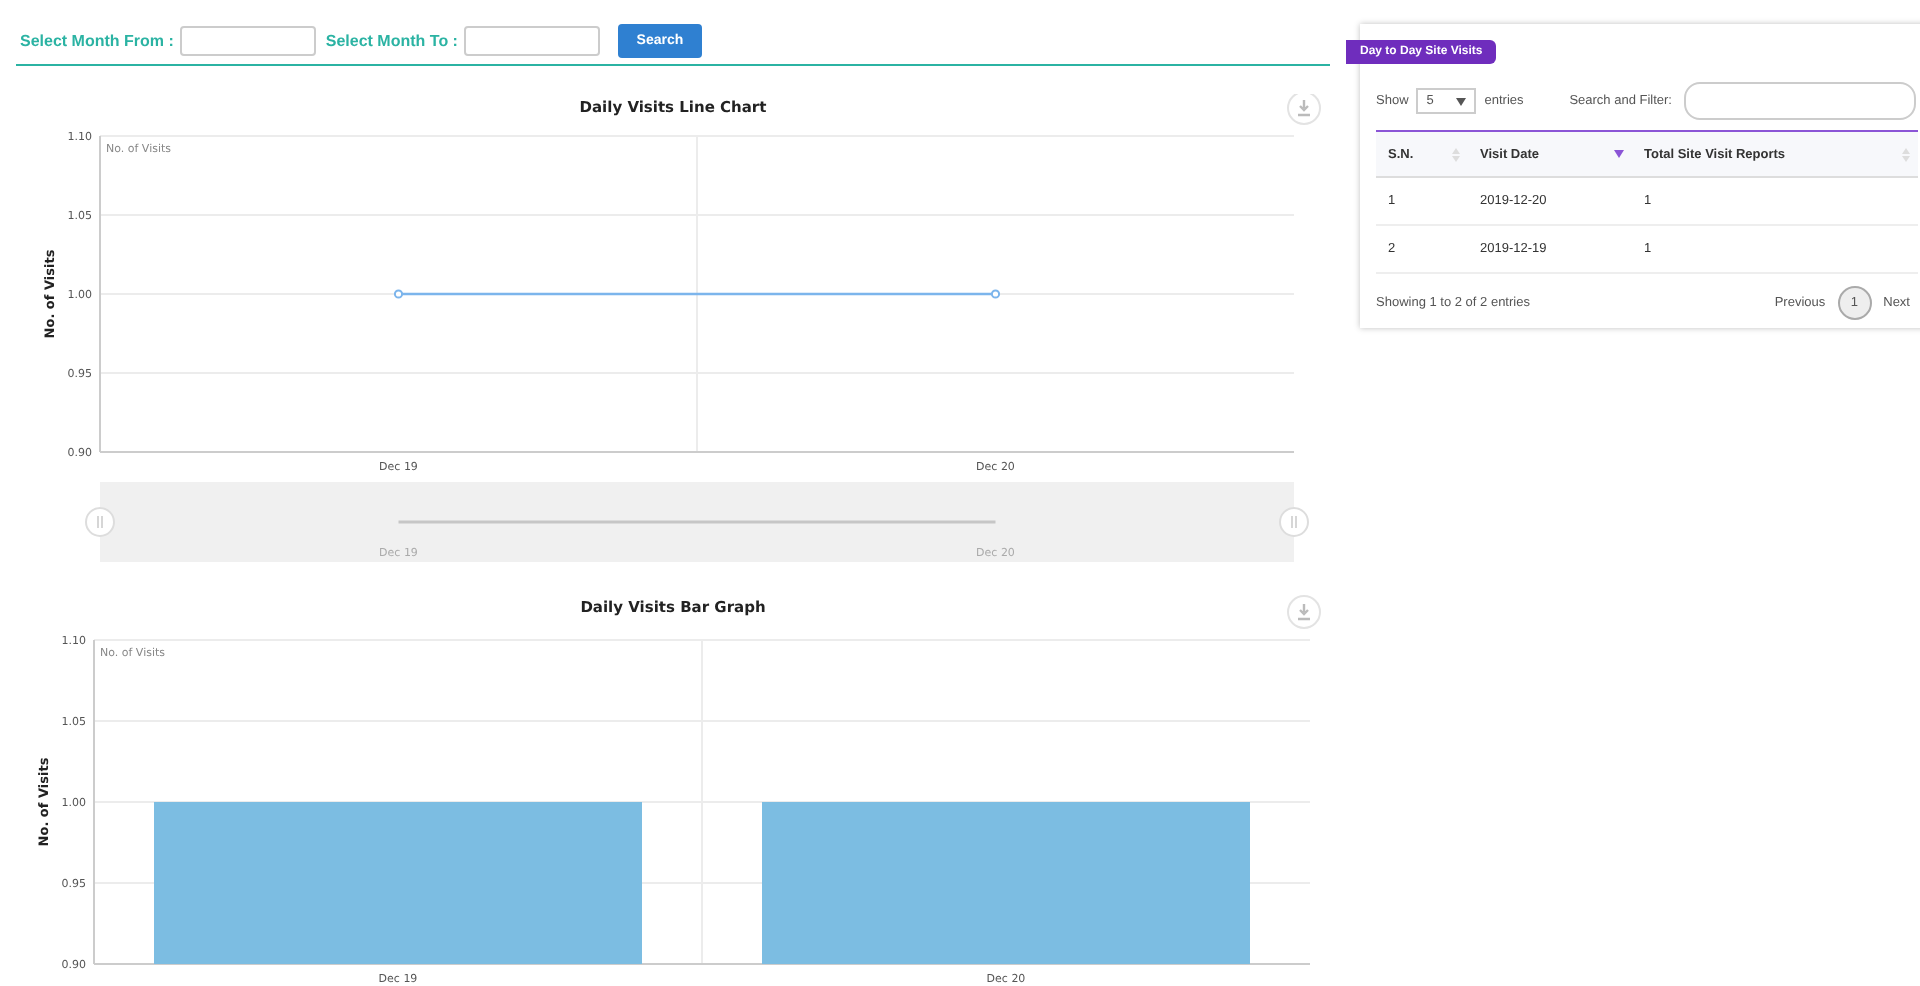 The height and width of the screenshot is (986, 1920). I want to click on caret-icon, so click(1461, 101).